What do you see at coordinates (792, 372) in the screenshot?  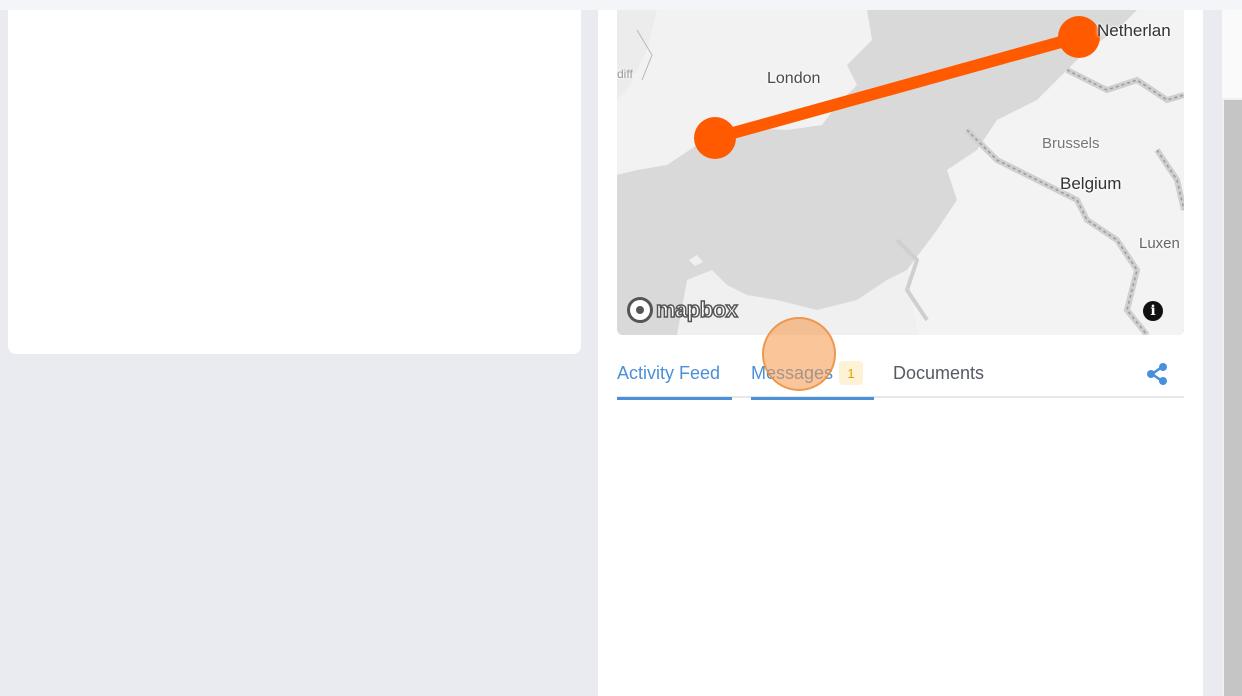 I see `tab-messages-label: Messages` at bounding box center [792, 372].